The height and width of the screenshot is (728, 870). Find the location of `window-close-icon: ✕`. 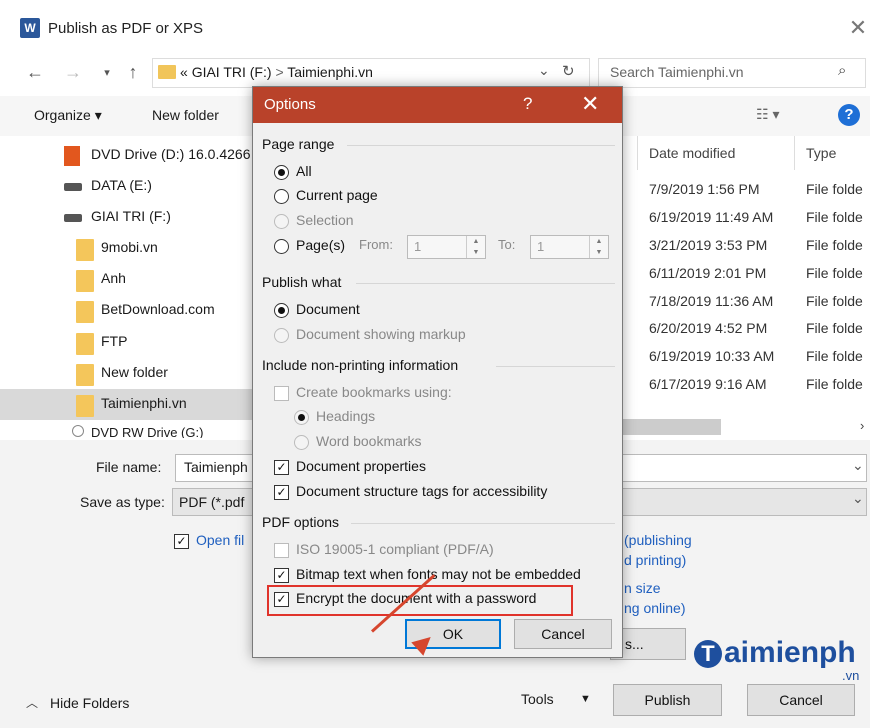

window-close-icon: ✕ is located at coordinates (858, 28).